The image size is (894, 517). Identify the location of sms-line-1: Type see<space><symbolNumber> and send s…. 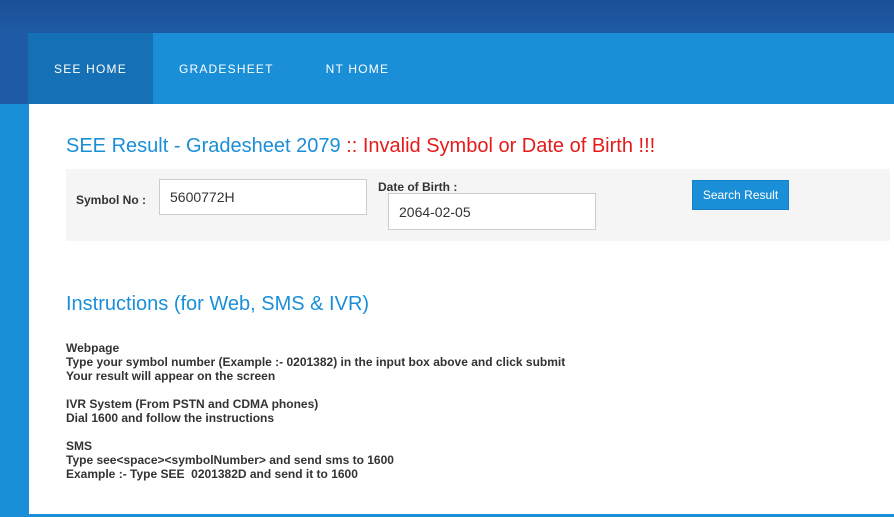
(230, 460).